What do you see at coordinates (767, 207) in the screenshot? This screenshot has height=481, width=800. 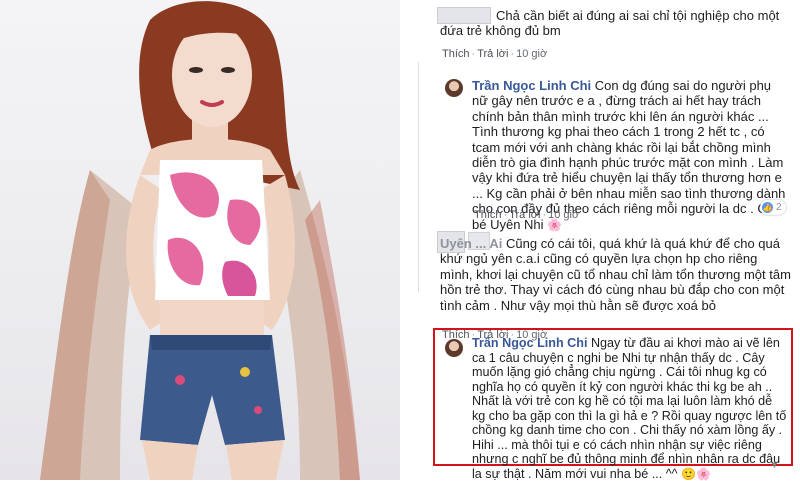 I see `like-reaction-icon: 👍` at bounding box center [767, 207].